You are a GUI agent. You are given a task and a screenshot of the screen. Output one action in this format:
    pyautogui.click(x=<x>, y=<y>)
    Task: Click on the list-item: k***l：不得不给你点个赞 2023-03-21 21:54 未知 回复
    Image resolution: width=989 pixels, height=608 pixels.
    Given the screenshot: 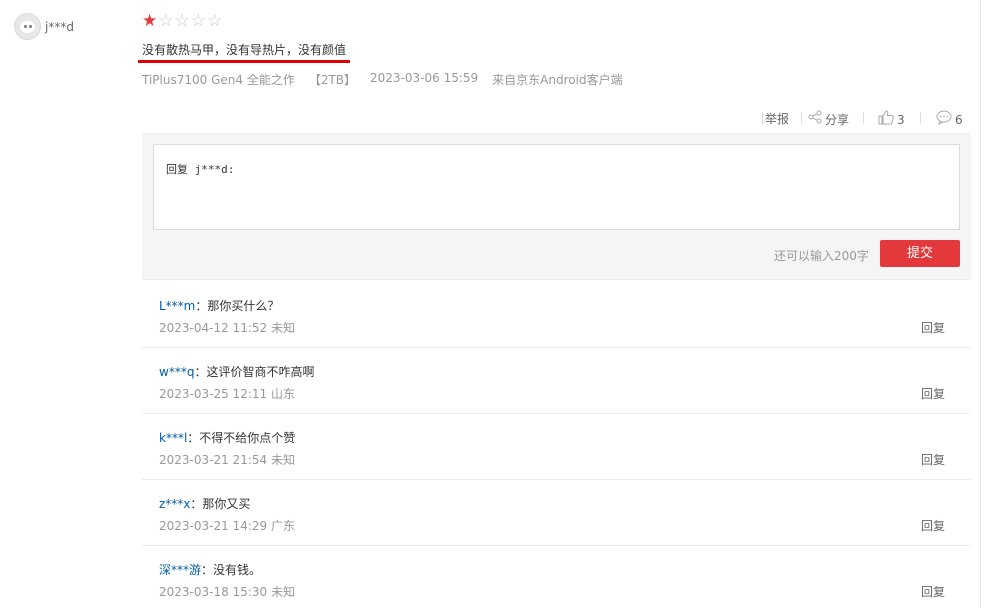 What is the action you would take?
    pyautogui.click(x=556, y=447)
    